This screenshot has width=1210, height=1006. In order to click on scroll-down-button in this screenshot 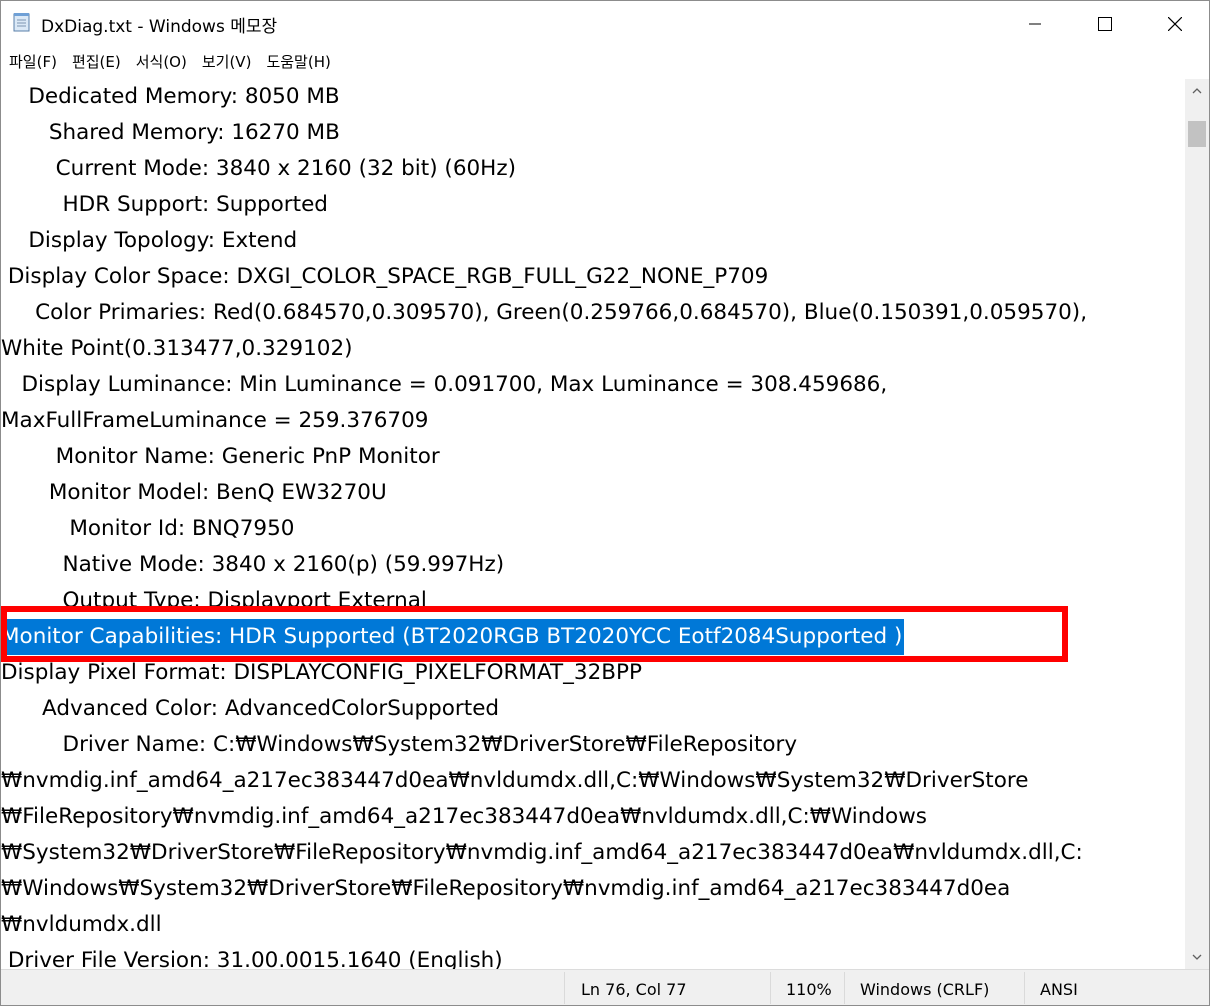, I will do `click(1197, 957)`.